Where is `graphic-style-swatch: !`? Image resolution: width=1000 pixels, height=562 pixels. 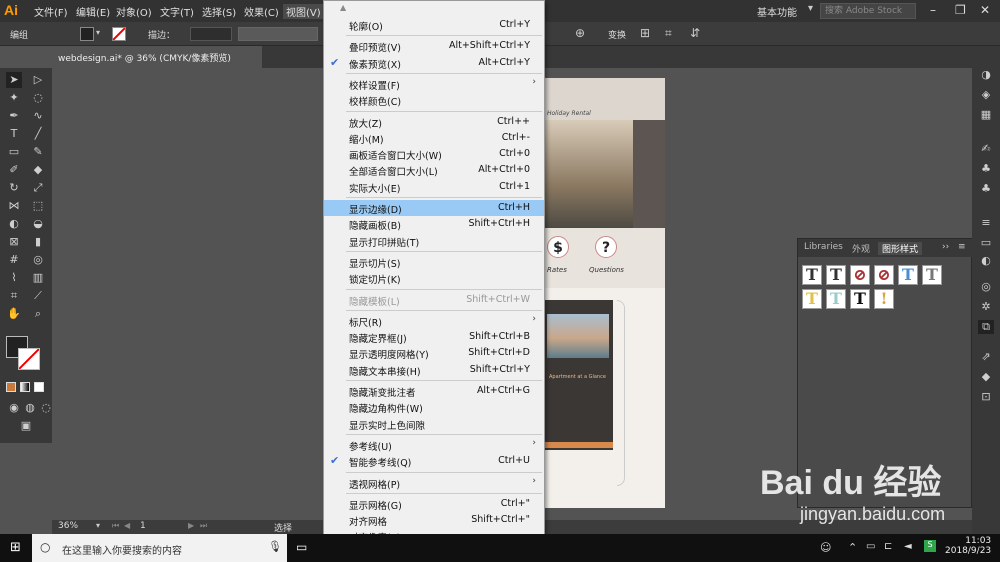 graphic-style-swatch: ! is located at coordinates (884, 299).